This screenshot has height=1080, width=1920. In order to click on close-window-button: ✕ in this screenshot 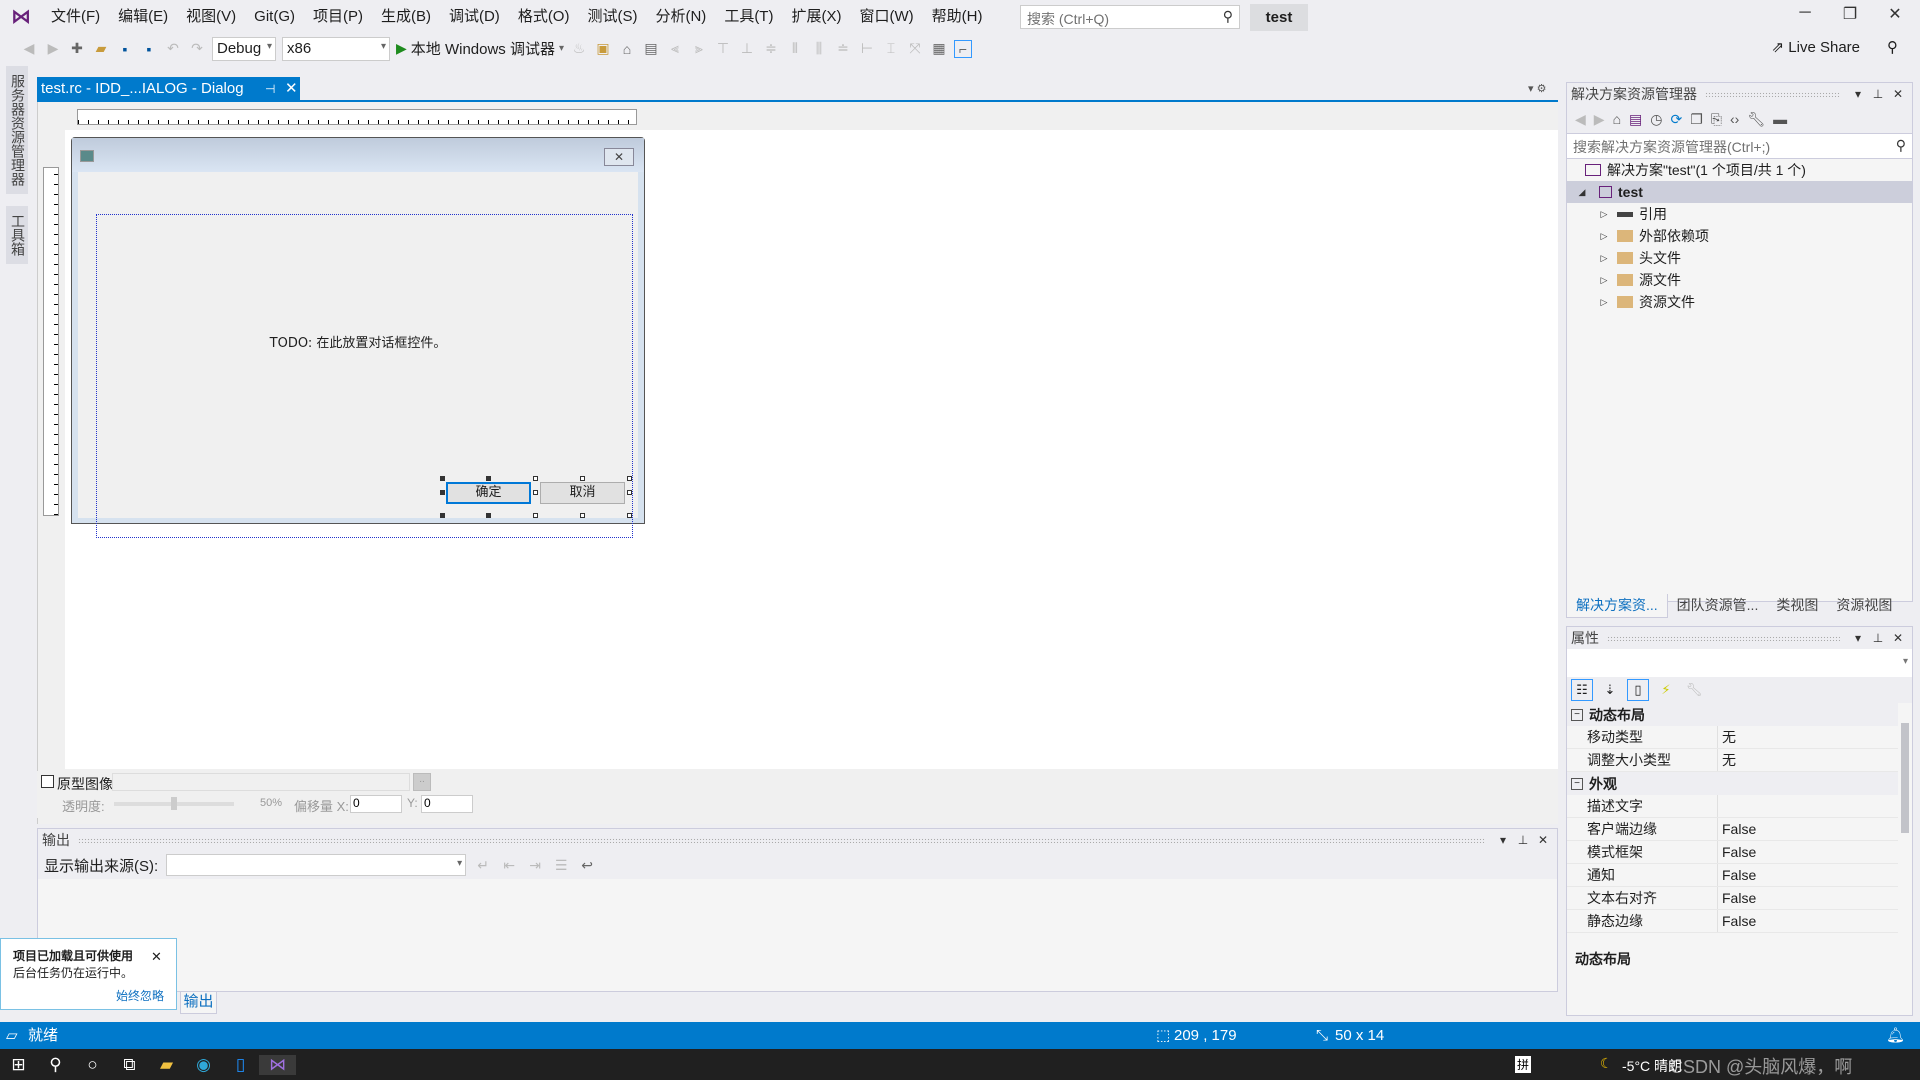, I will do `click(1895, 14)`.